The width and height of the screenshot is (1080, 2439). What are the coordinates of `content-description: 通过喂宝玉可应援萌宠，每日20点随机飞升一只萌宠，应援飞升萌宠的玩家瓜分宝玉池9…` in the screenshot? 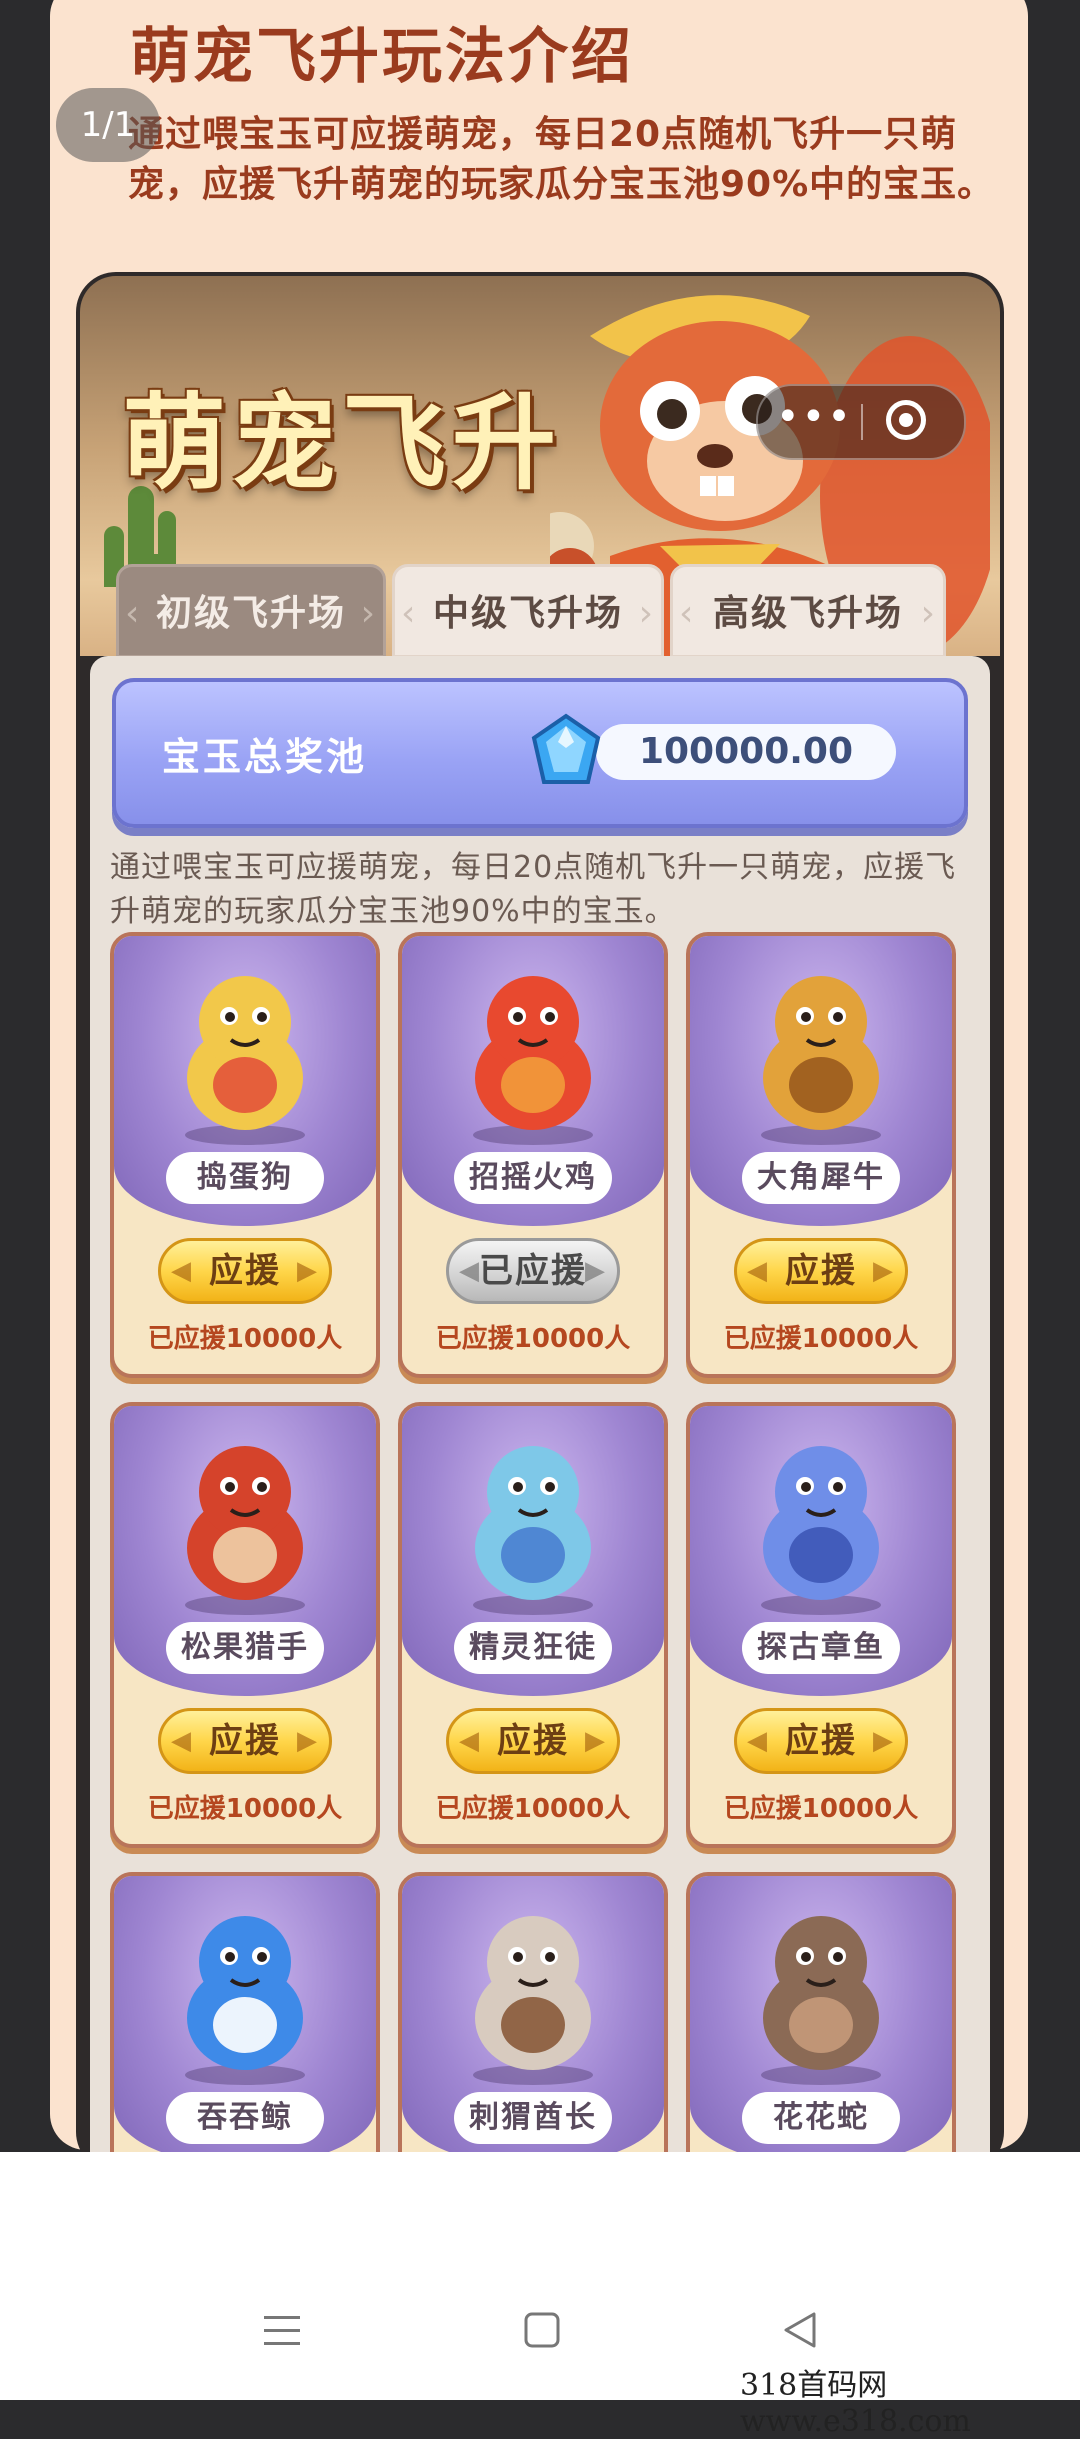 It's located at (533, 889).